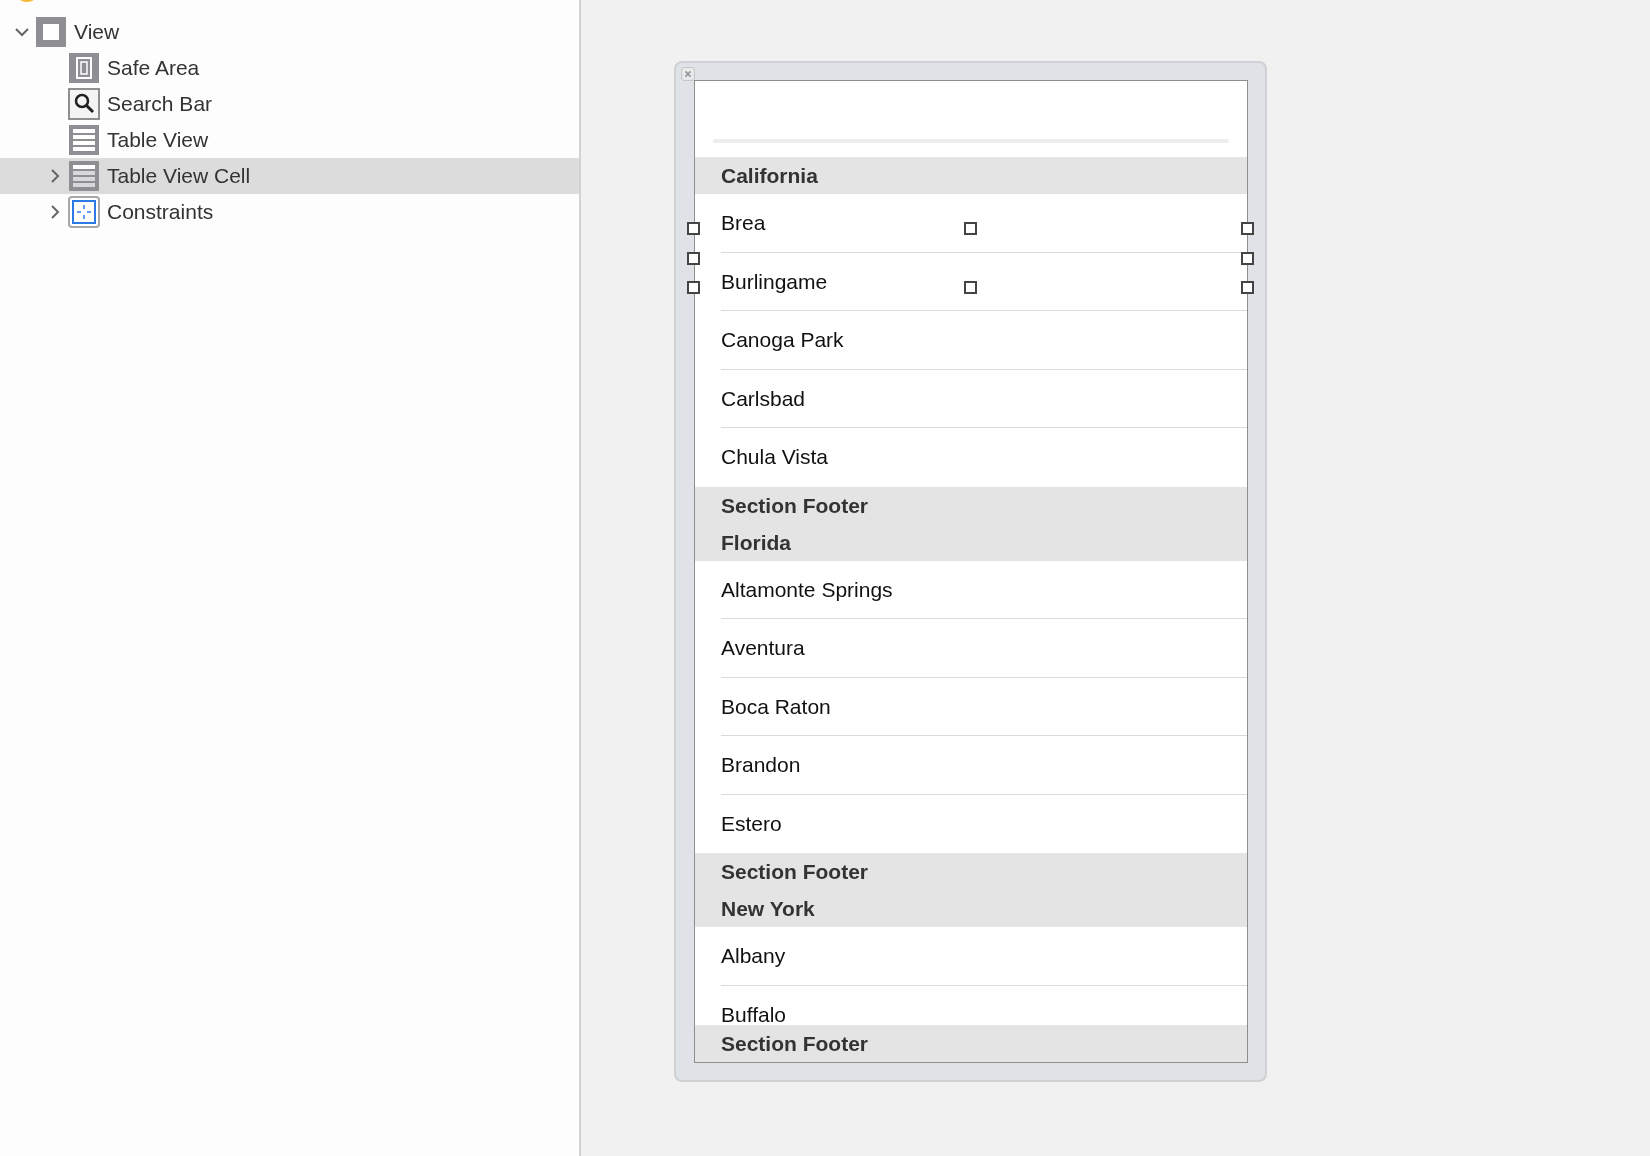 This screenshot has width=1650, height=1156. I want to click on safe-area-icon, so click(84, 68).